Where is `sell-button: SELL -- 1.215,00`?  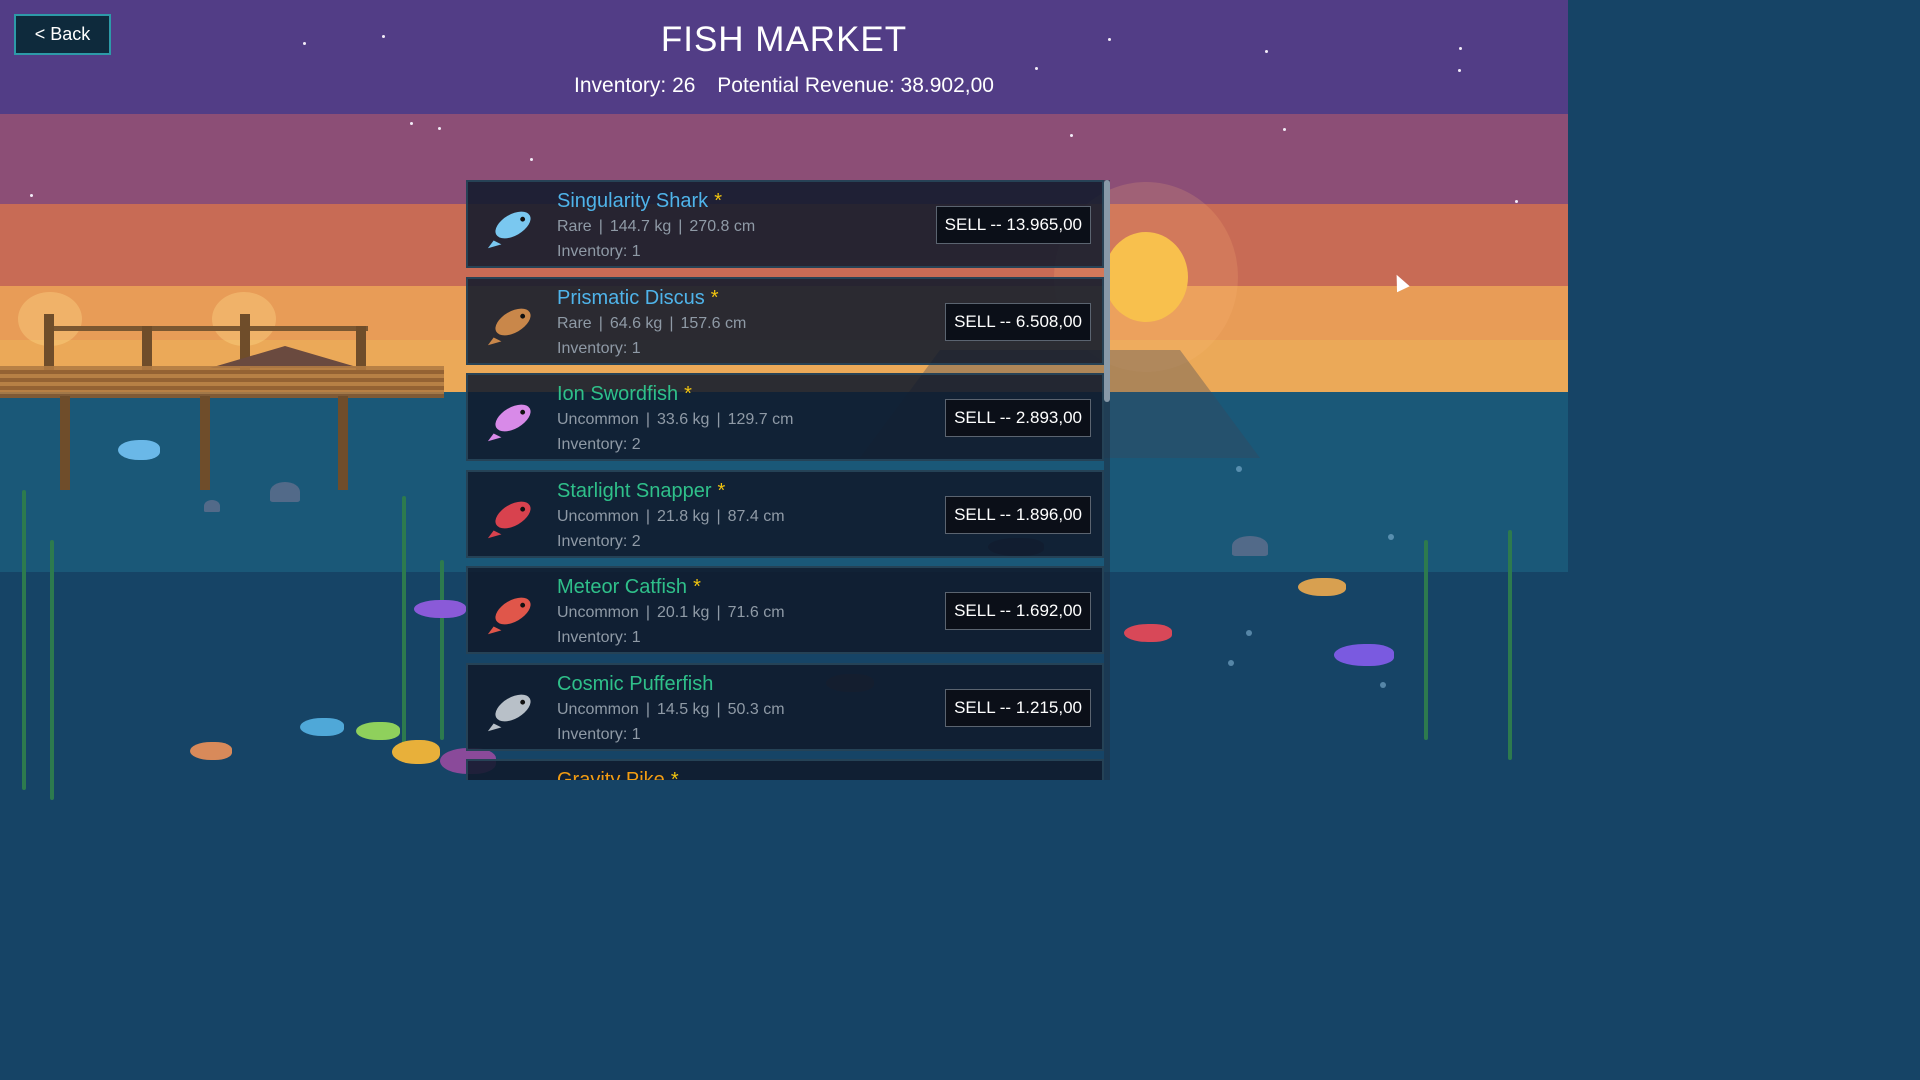
sell-button: SELL -- 1.215,00 is located at coordinates (1018, 707).